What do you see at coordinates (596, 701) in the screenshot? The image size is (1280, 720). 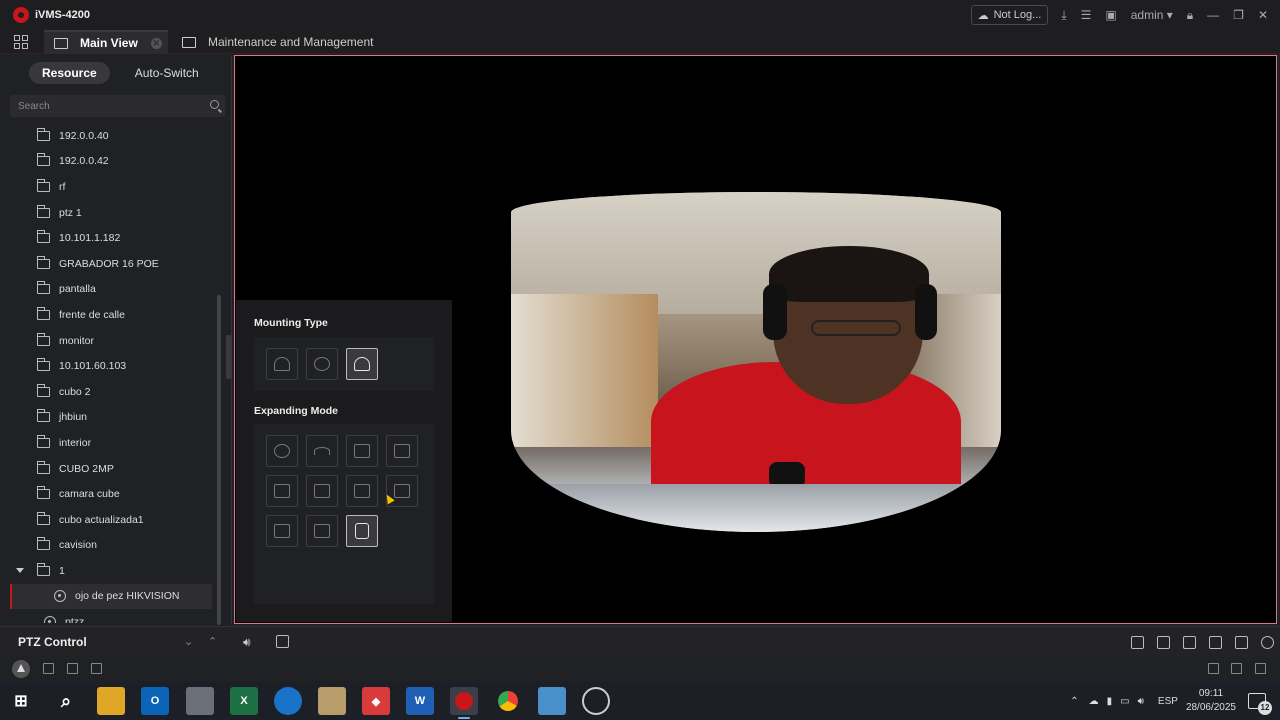 I see `network-tool-icon` at bounding box center [596, 701].